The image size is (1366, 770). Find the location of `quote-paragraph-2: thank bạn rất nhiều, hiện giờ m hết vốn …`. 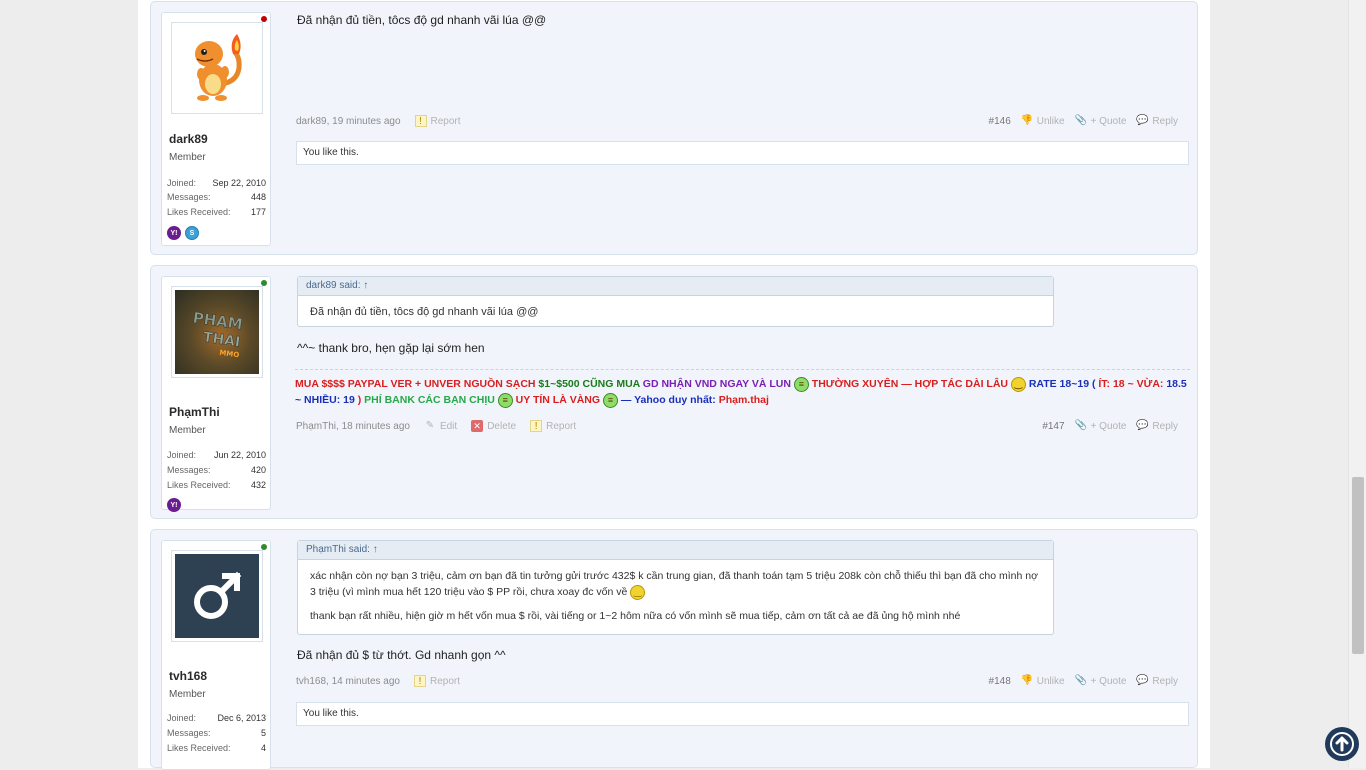

quote-paragraph-2: thank bạn rất nhiều, hiện giờ m hết vốn … is located at coordinates (635, 616).